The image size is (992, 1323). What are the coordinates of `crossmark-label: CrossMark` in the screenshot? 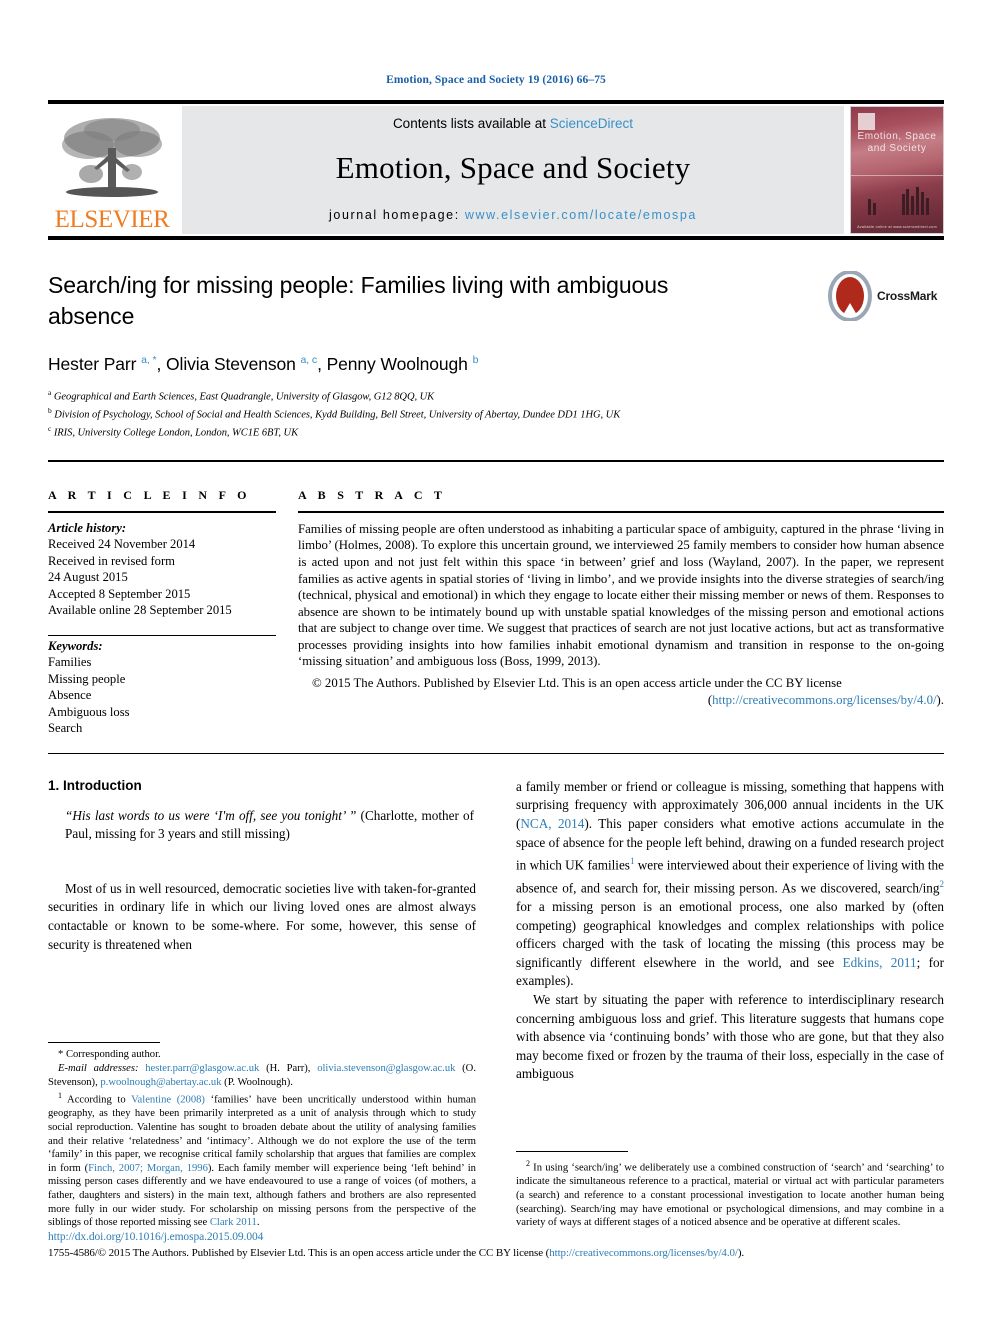 It's located at (907, 296).